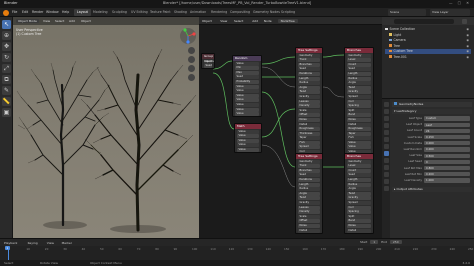 The width and height of the screenshot is (474, 266). What do you see at coordinates (428, 40) in the screenshot?
I see `outliner-item: Camera ◉` at bounding box center [428, 40].